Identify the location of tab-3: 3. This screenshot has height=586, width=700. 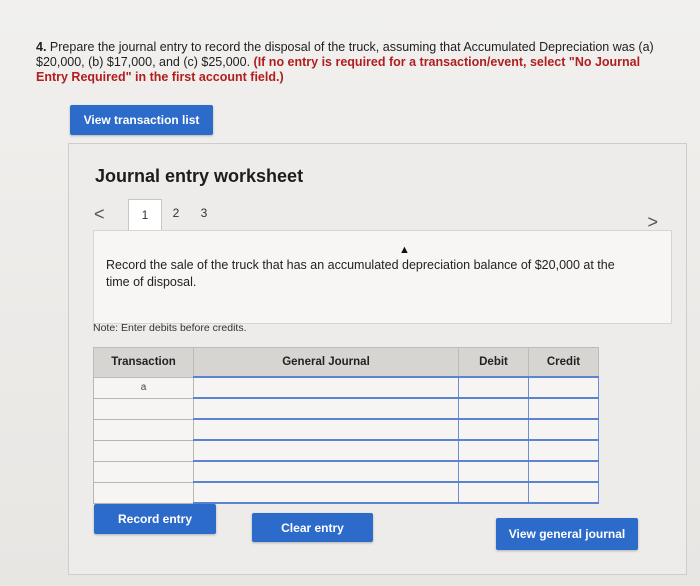
(204, 213).